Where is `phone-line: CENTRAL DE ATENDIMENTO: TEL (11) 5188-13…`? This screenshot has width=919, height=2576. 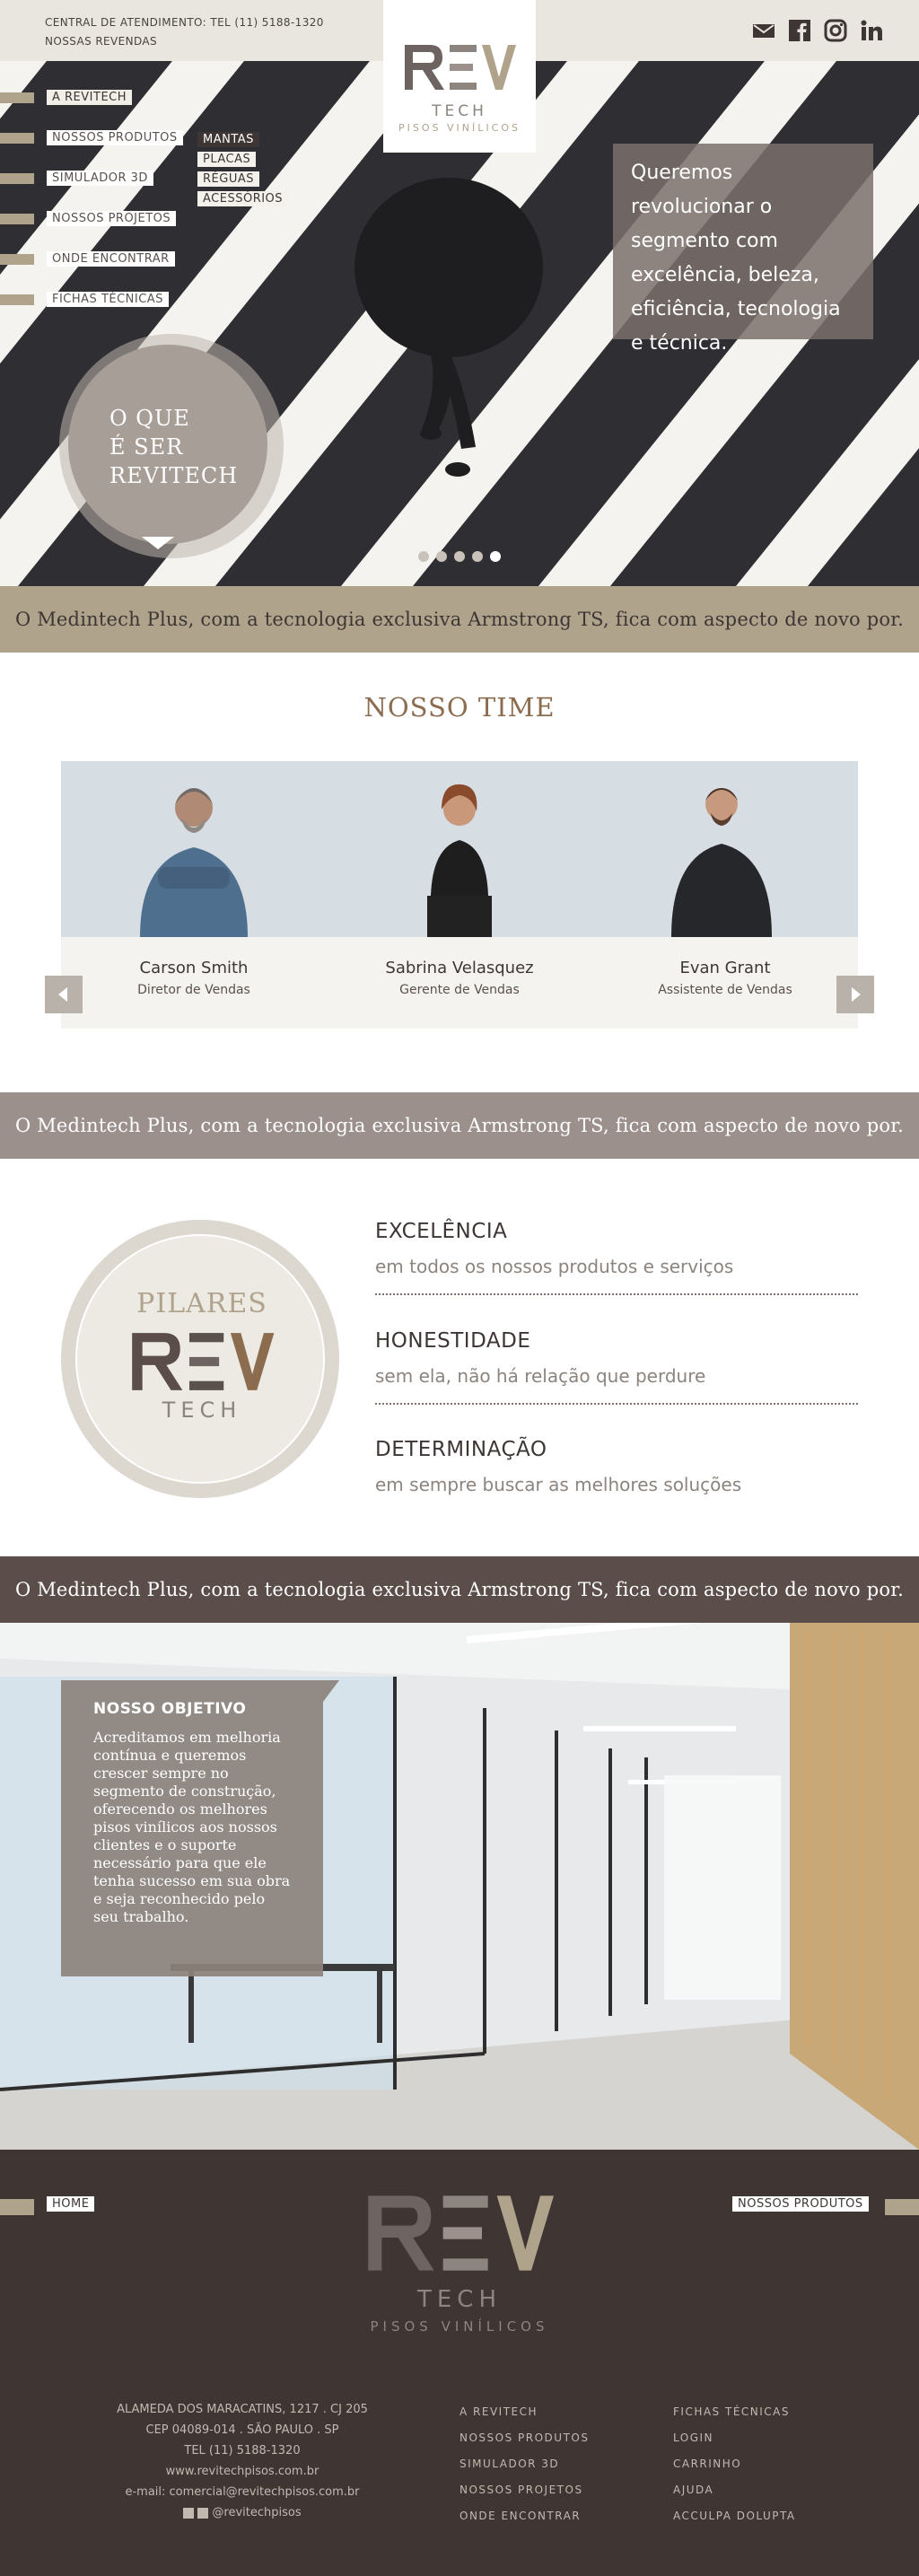
phone-line: CENTRAL DE ATENDIMENTO: TEL (11) 5188-13… is located at coordinates (184, 22).